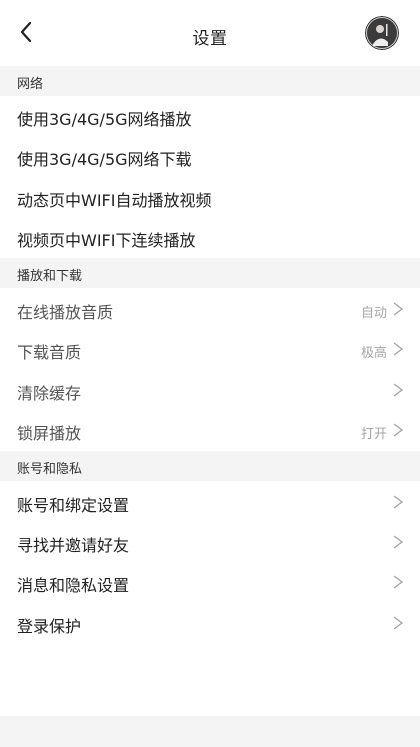  I want to click on setting-row-wifi-autoplay: 动态页中WIFI自动播放视频, so click(210, 197).